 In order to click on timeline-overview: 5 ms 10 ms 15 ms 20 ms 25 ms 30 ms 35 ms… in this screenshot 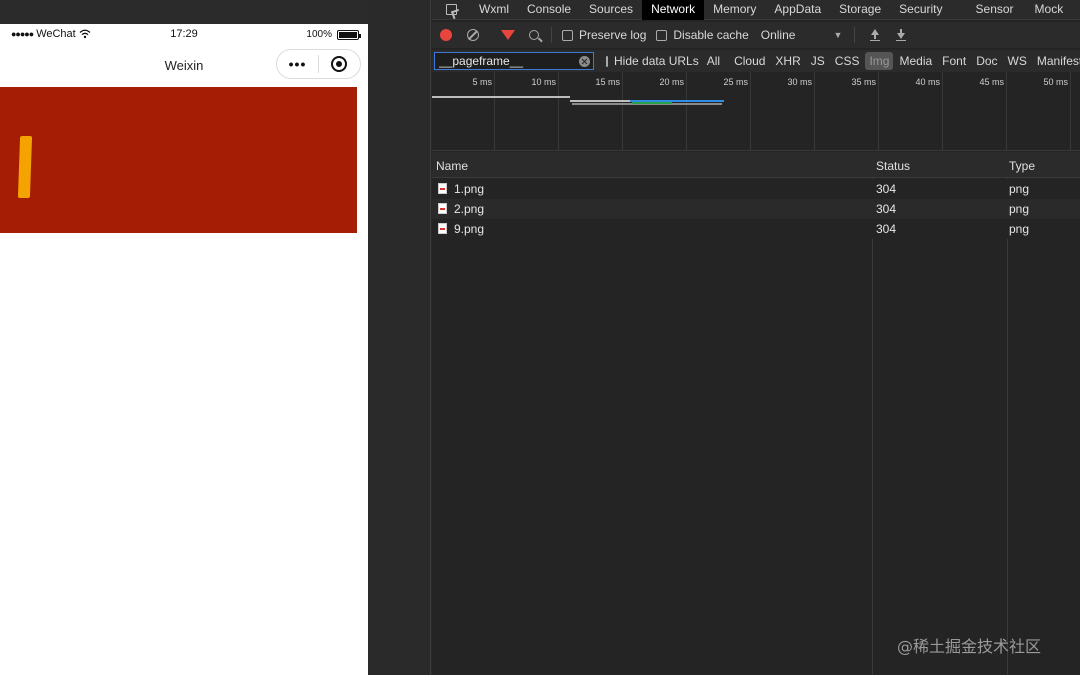, I will do `click(756, 111)`.